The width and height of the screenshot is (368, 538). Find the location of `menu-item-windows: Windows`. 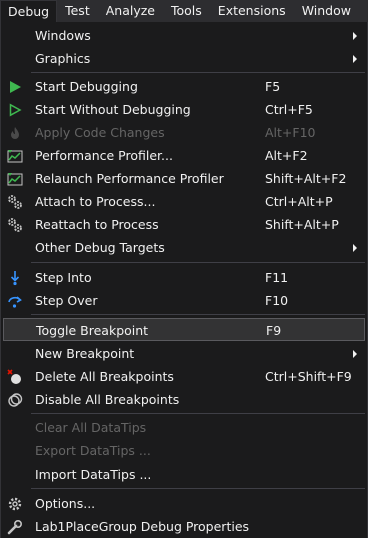

menu-item-windows: Windows is located at coordinates (184, 35).